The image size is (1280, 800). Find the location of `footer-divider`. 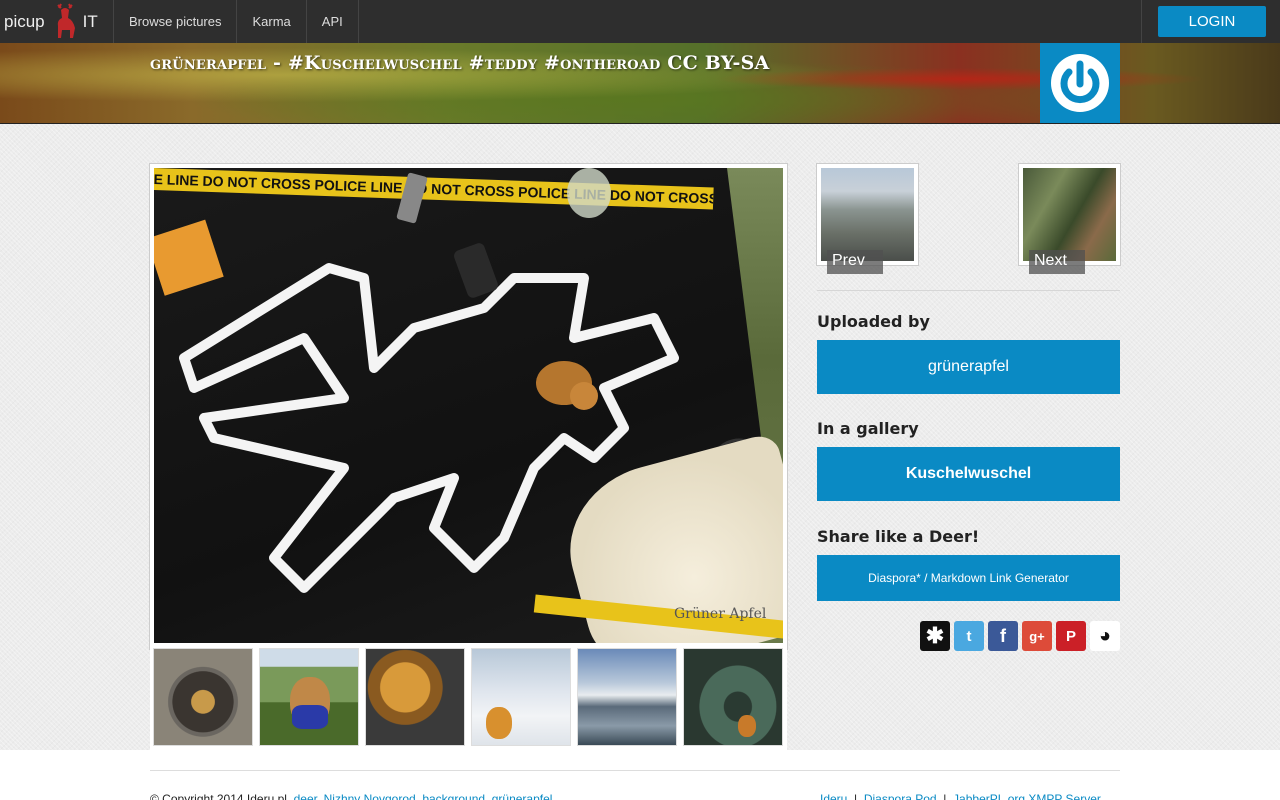

footer-divider is located at coordinates (635, 770).